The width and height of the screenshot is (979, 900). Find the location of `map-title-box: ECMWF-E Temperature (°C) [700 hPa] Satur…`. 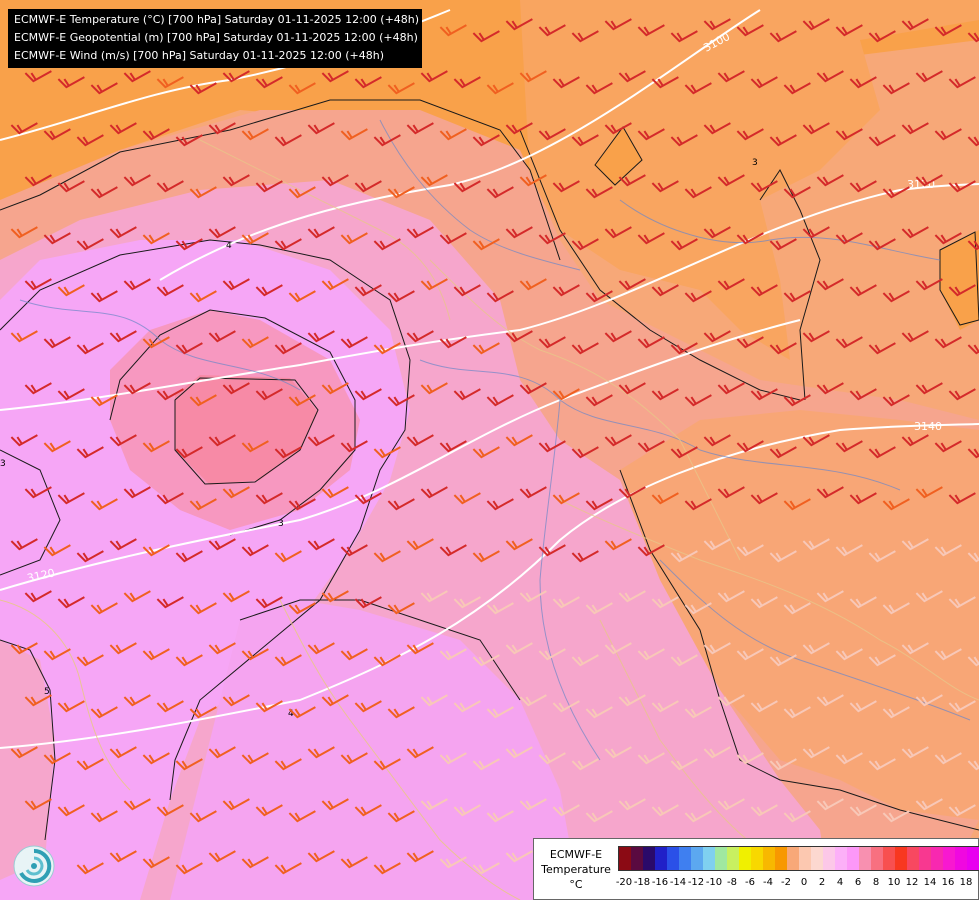

map-title-box: ECMWF-E Temperature (°C) [700 hPa] Satur… is located at coordinates (215, 38).